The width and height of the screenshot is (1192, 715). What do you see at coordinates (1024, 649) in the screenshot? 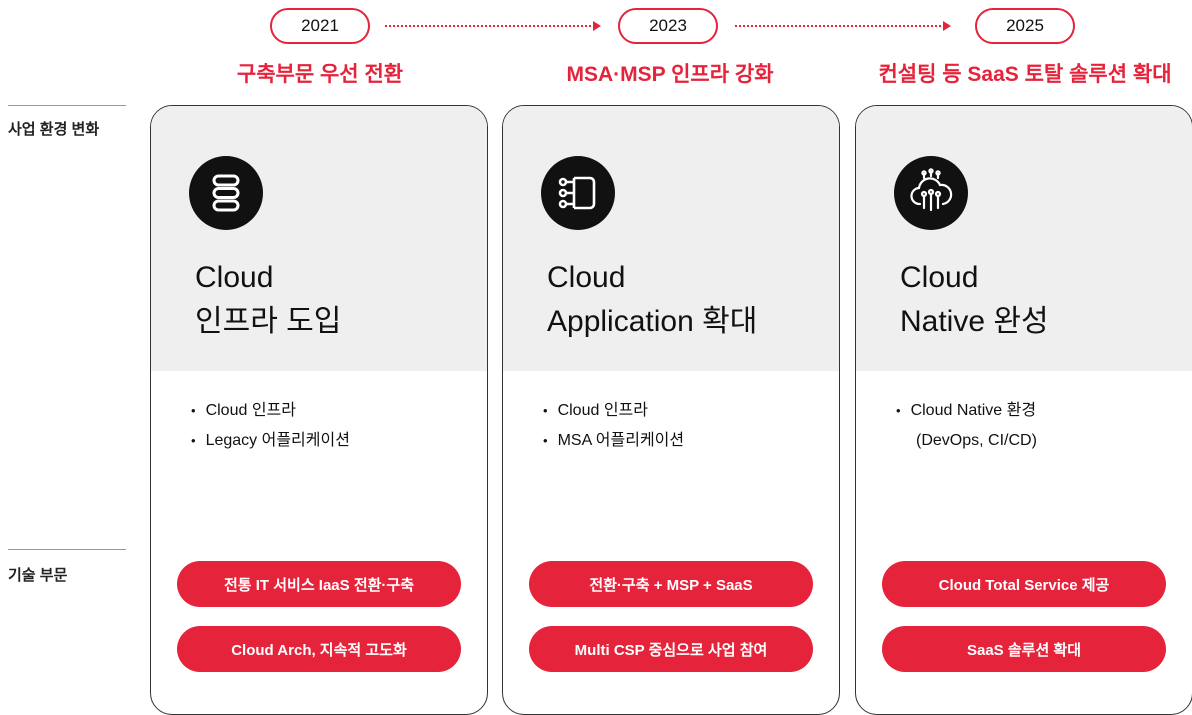
I see `tech-pill: SaaS 솔루션 확대` at bounding box center [1024, 649].